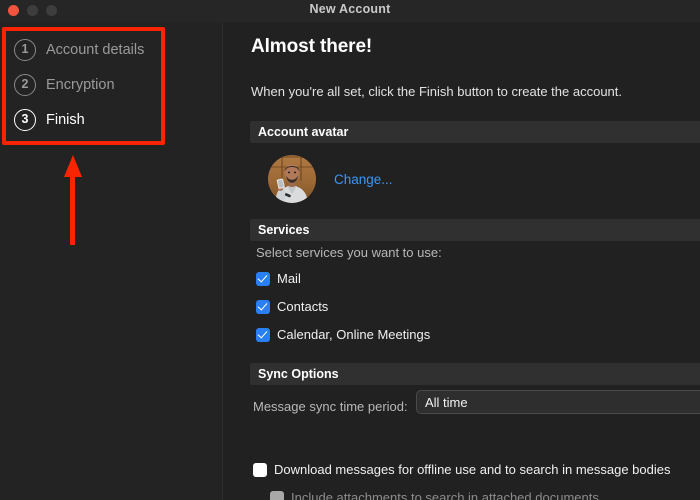 The height and width of the screenshot is (500, 700). I want to click on sidebar-step-encryption: 2 Encryption, so click(110, 84).